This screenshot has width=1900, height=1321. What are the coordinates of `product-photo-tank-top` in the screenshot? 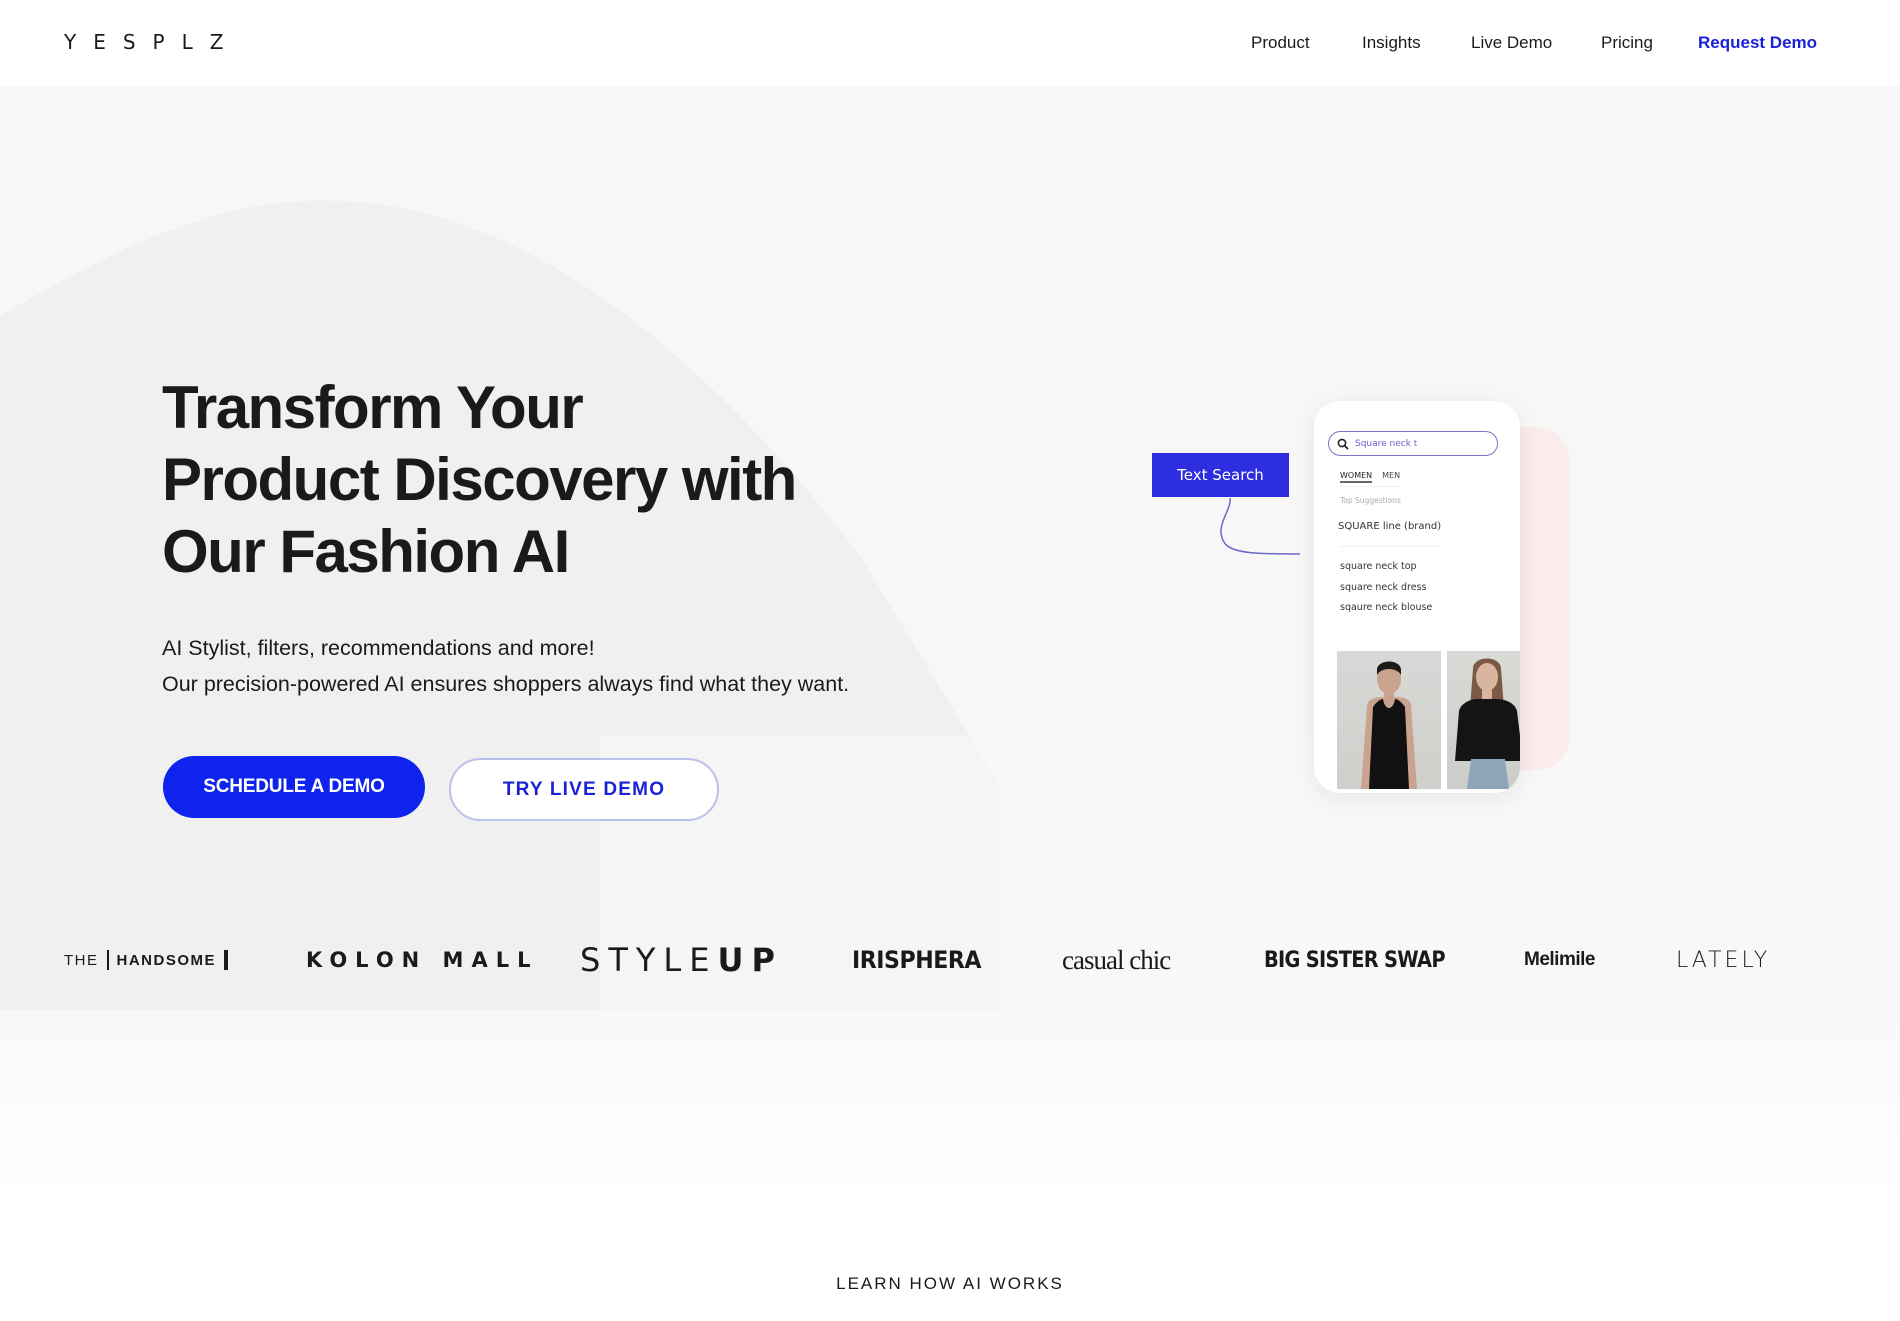 It's located at (1389, 720).